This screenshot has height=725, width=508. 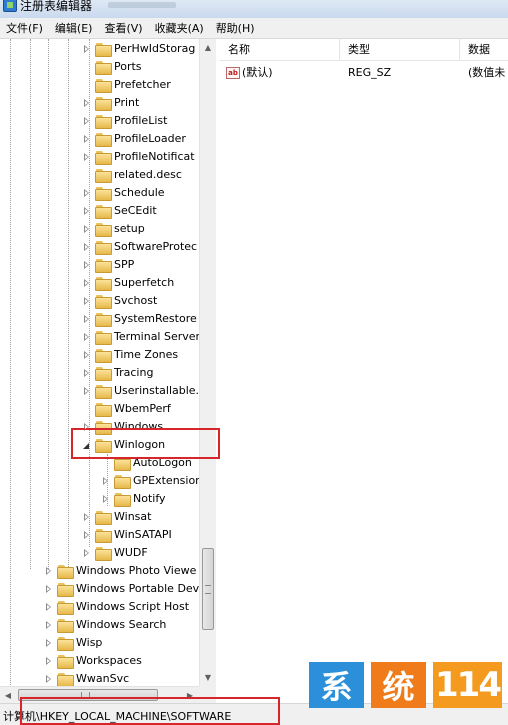 I want to click on tree-node-label: SPP, so click(x=124, y=264).